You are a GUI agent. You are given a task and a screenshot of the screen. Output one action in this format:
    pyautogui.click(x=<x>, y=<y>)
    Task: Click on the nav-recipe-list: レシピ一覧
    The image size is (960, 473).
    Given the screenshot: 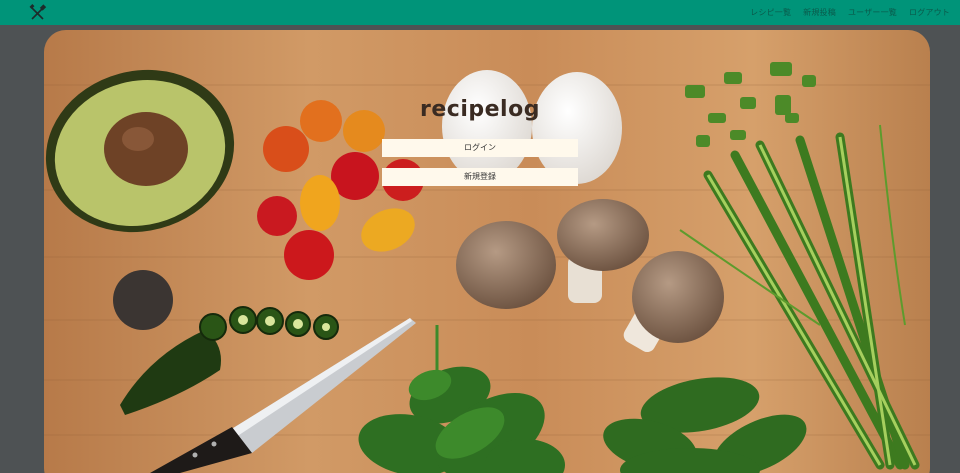 What is the action you would take?
    pyautogui.click(x=770, y=12)
    